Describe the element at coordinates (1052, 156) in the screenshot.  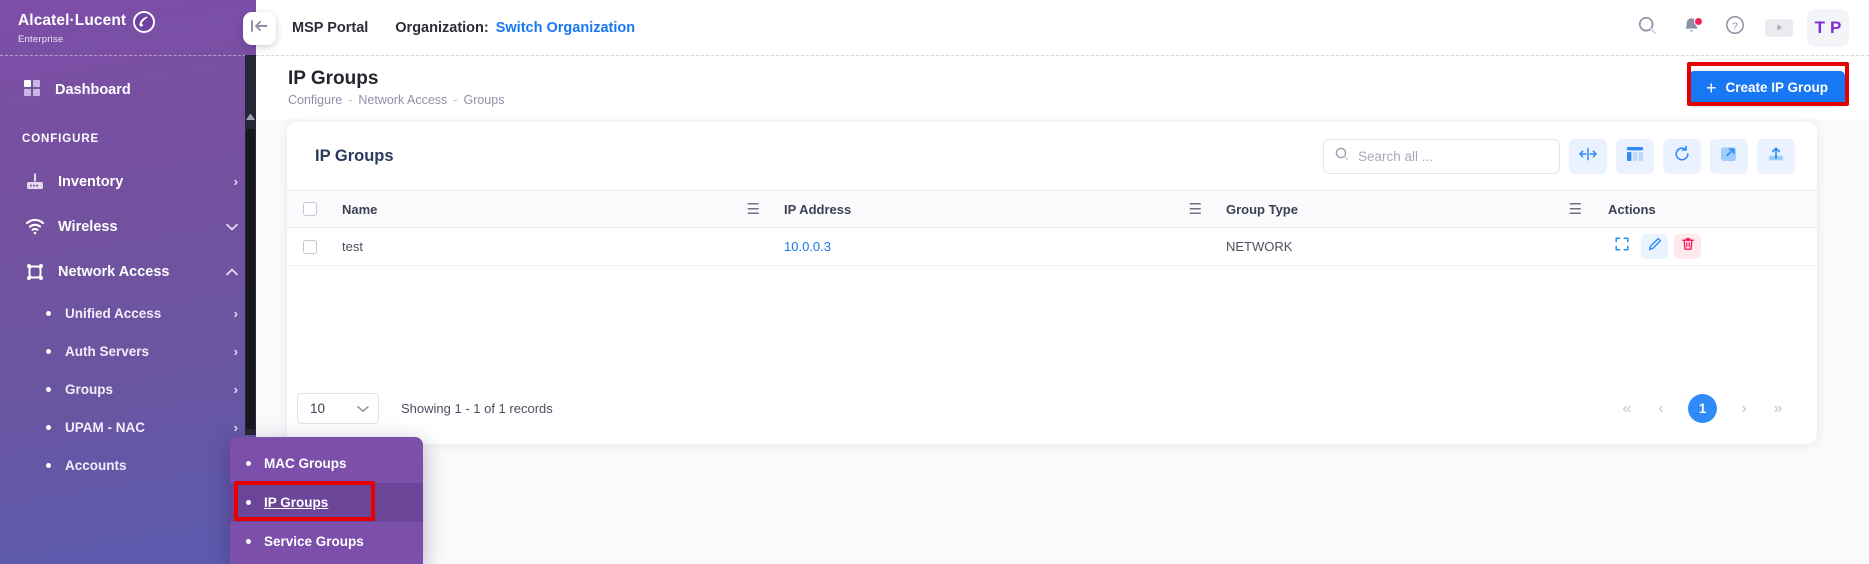
I see `card-header: IP Groups` at that location.